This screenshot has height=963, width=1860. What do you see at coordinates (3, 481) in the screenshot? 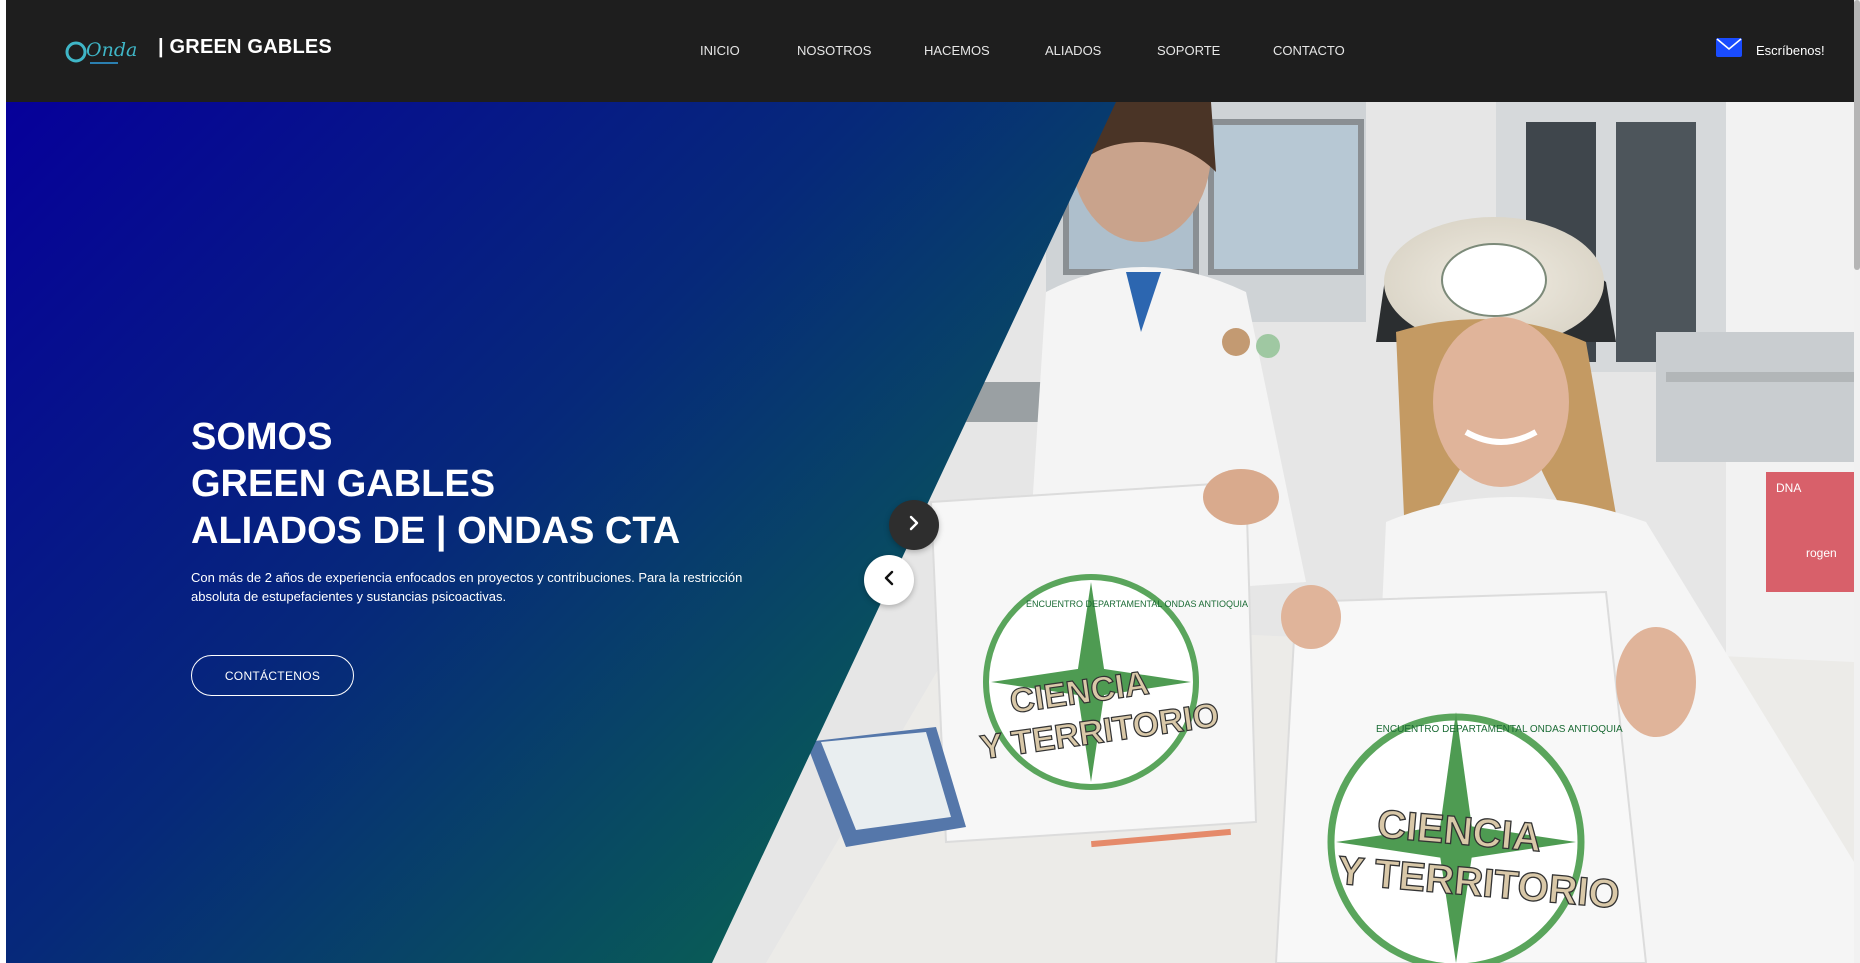
I see `page-edge` at bounding box center [3, 481].